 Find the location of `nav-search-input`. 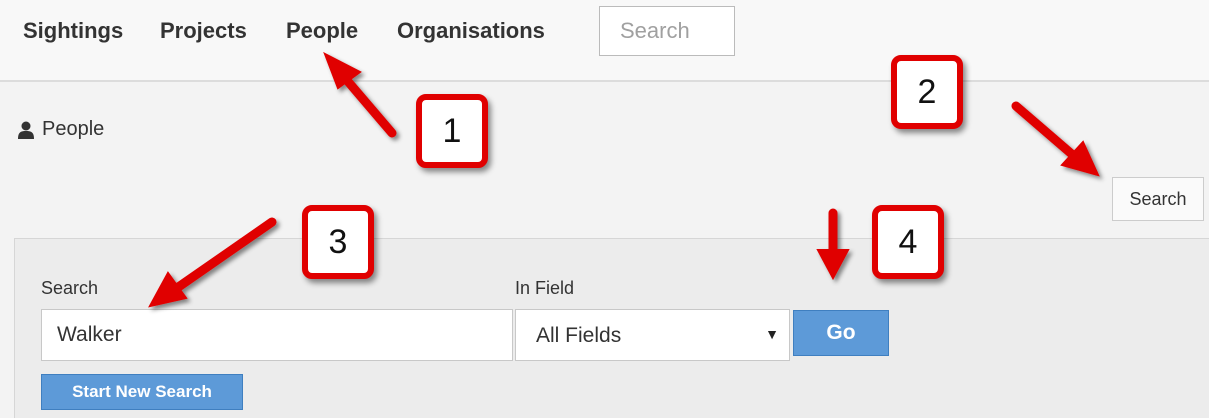

nav-search-input is located at coordinates (667, 31).